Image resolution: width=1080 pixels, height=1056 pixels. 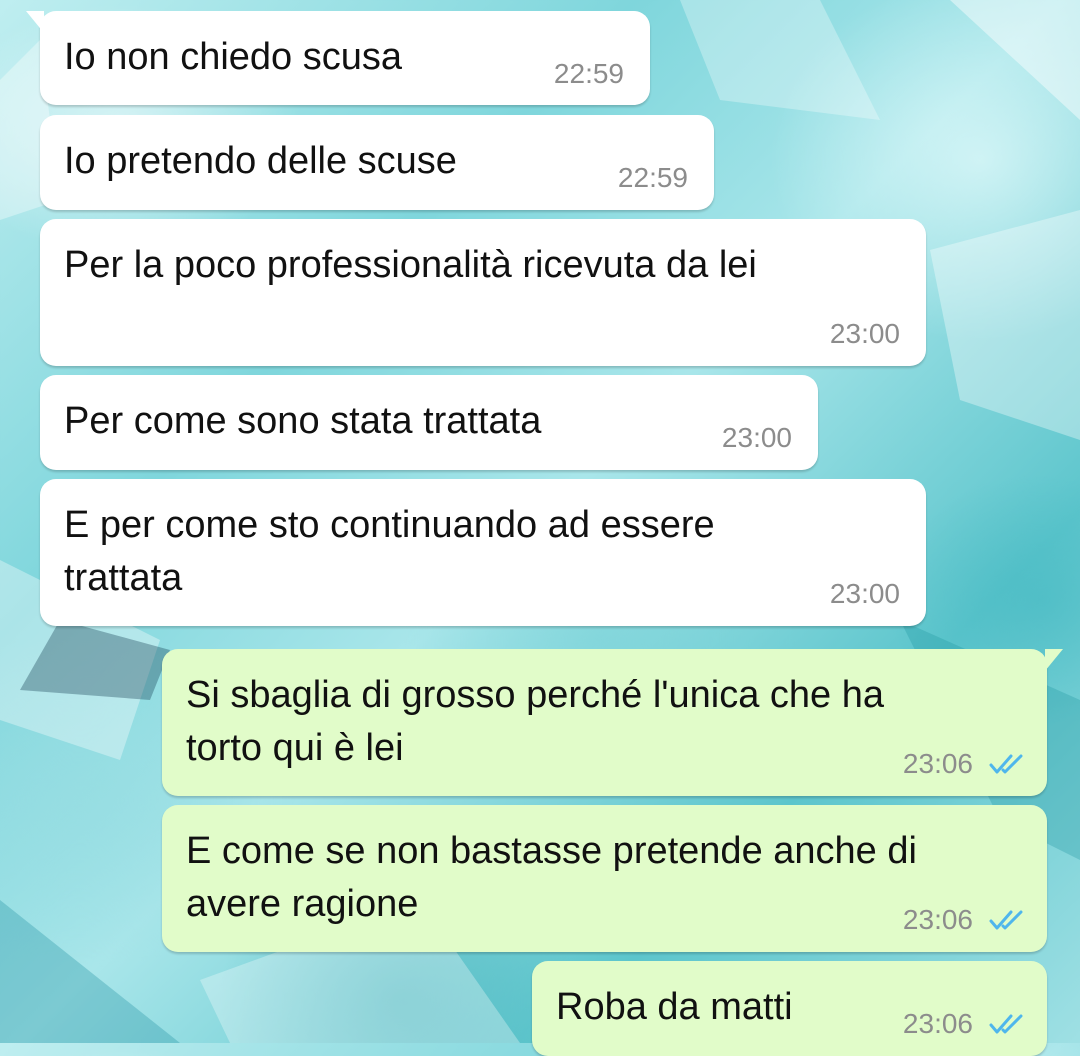 What do you see at coordinates (302, 904) in the screenshot?
I see `message-text-line: avere ragione` at bounding box center [302, 904].